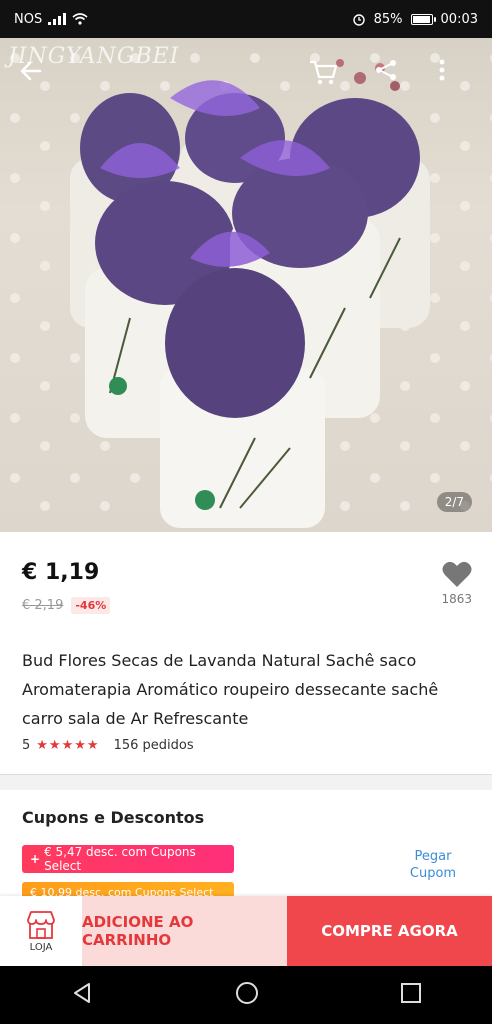 This screenshot has height=1024, width=492. I want to click on signal-icon, so click(57, 19).